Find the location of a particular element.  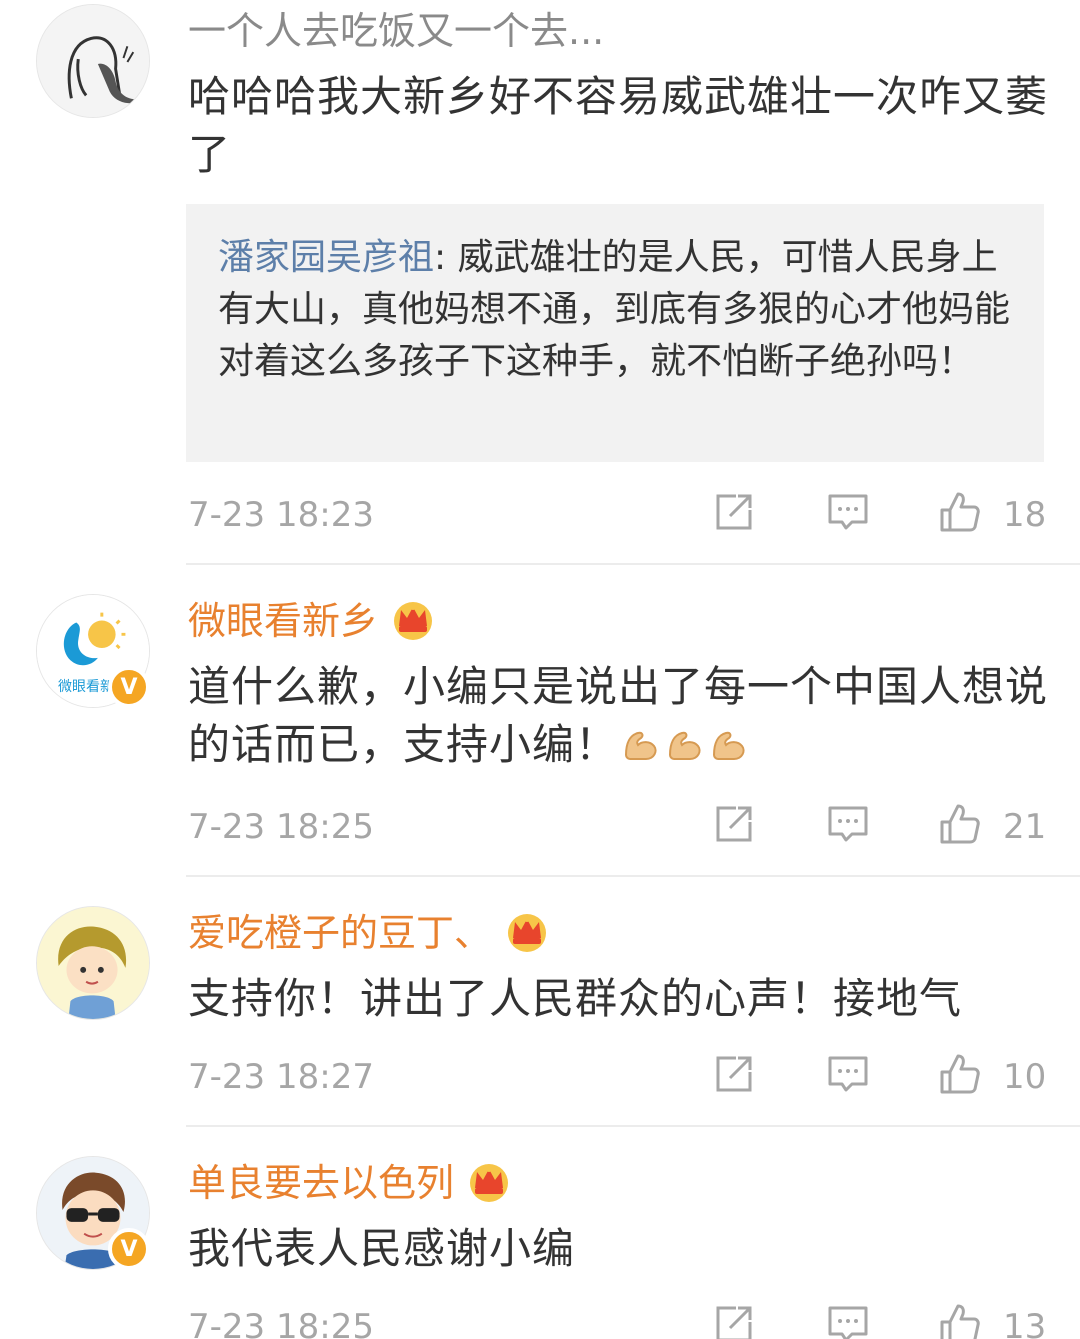

comment-username: 单良要去以色列 is located at coordinates (350, 1182).